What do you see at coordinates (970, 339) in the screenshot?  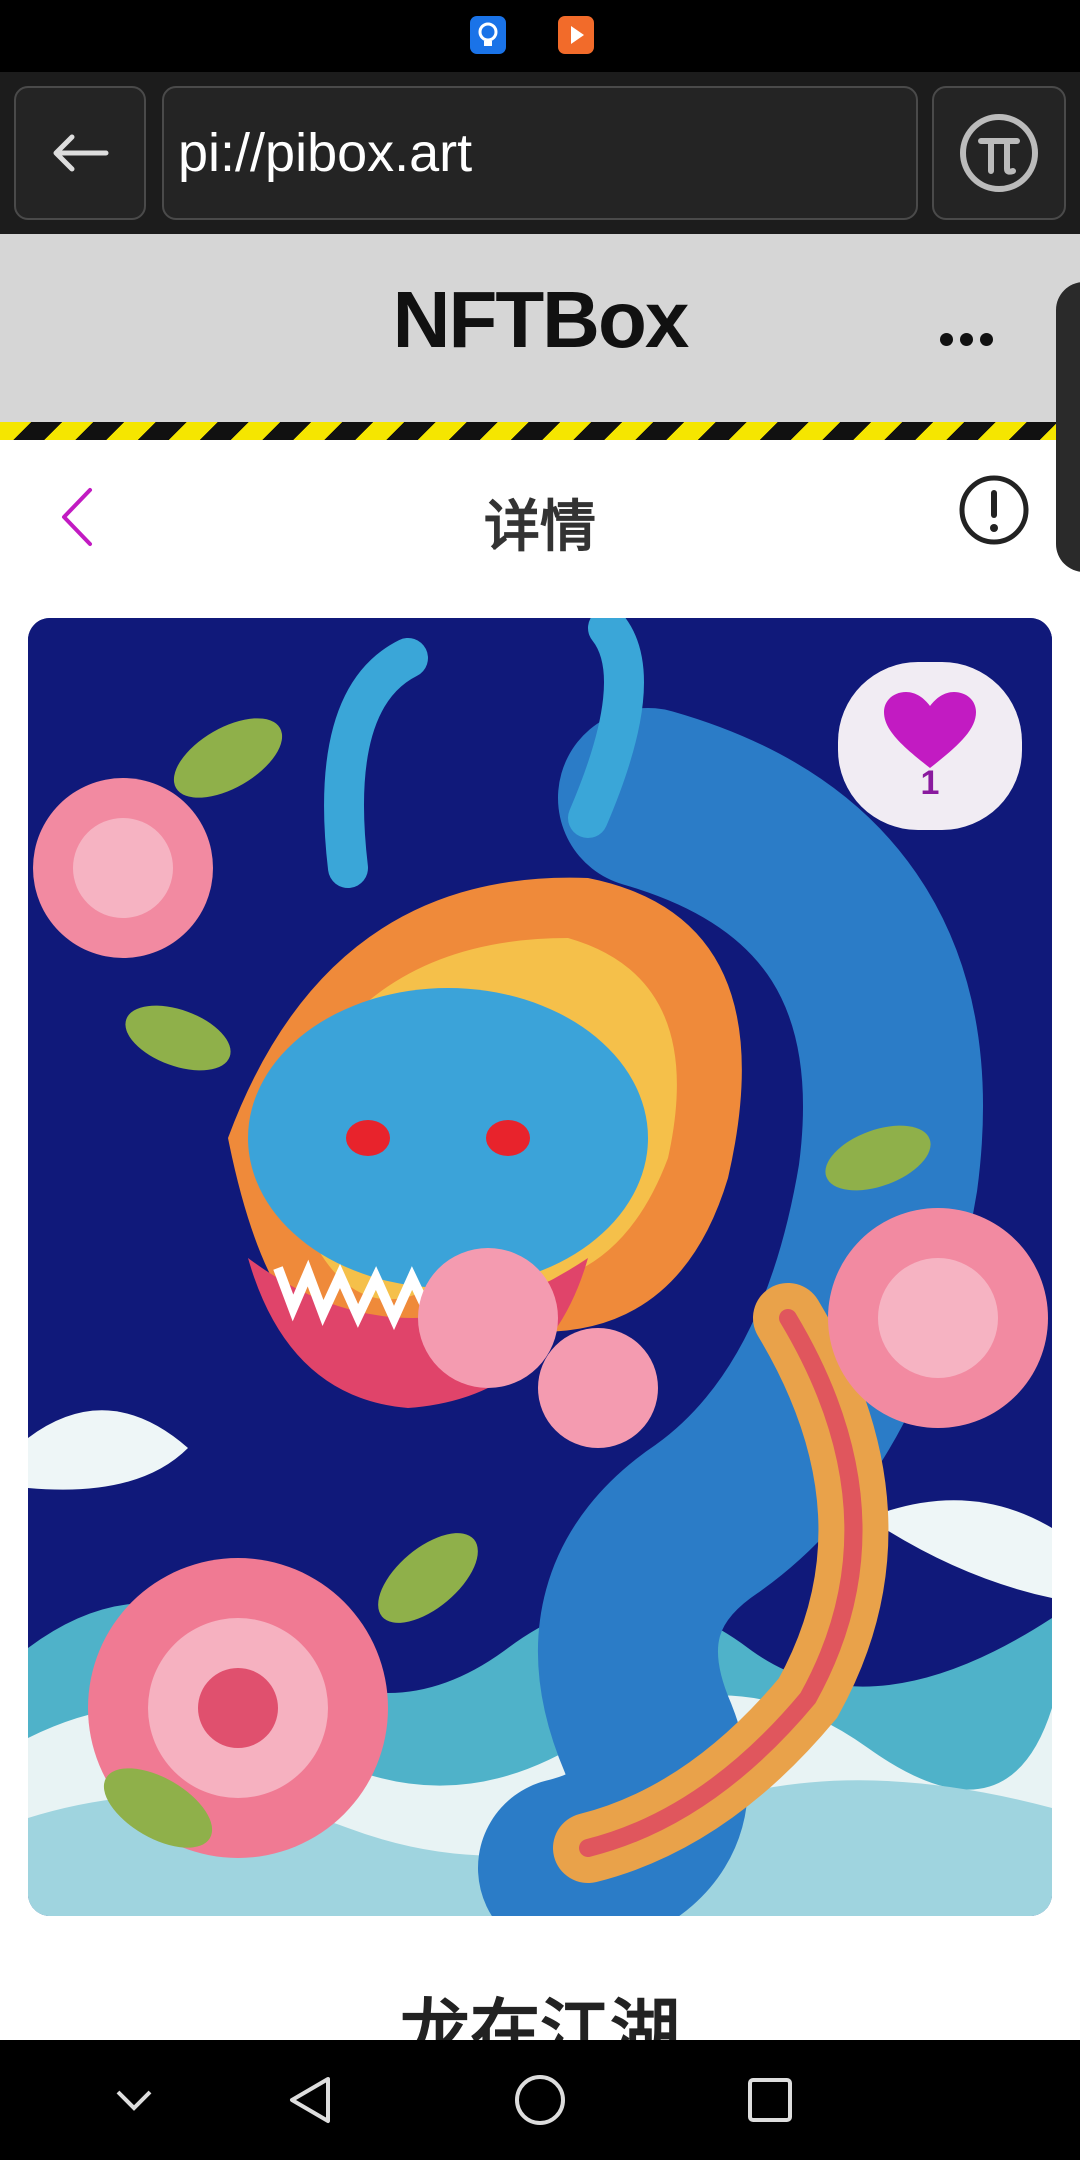 I see `more-menu-button` at bounding box center [970, 339].